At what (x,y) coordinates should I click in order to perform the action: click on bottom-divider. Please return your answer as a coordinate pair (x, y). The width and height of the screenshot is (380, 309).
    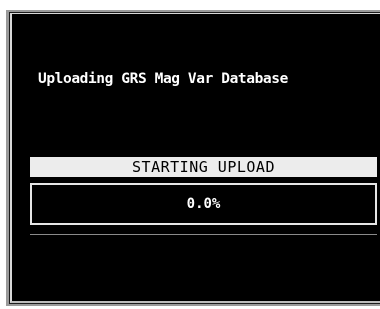
    Looking at the image, I should click on (203, 234).